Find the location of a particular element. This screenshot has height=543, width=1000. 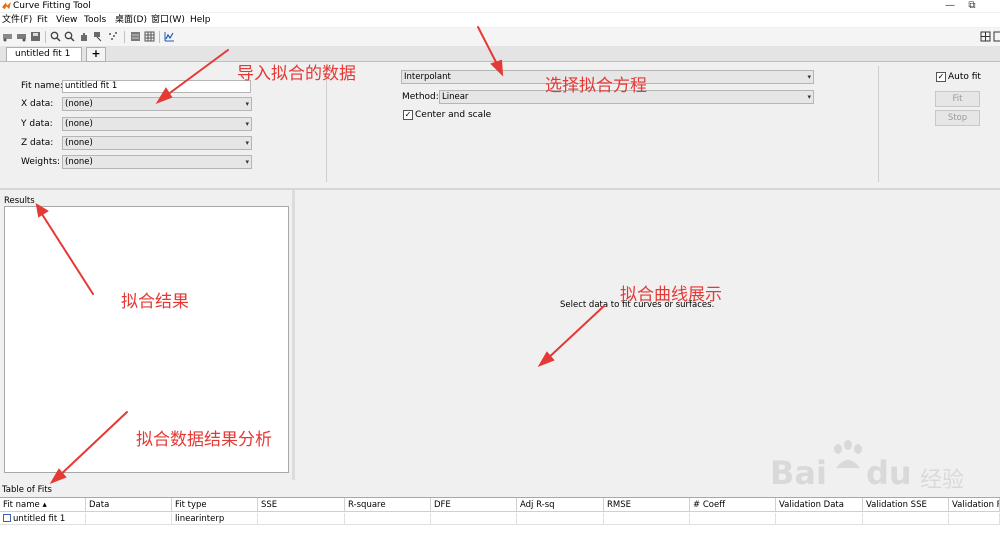

annotation-fit-result: 拟合结果 is located at coordinates (155, 302).